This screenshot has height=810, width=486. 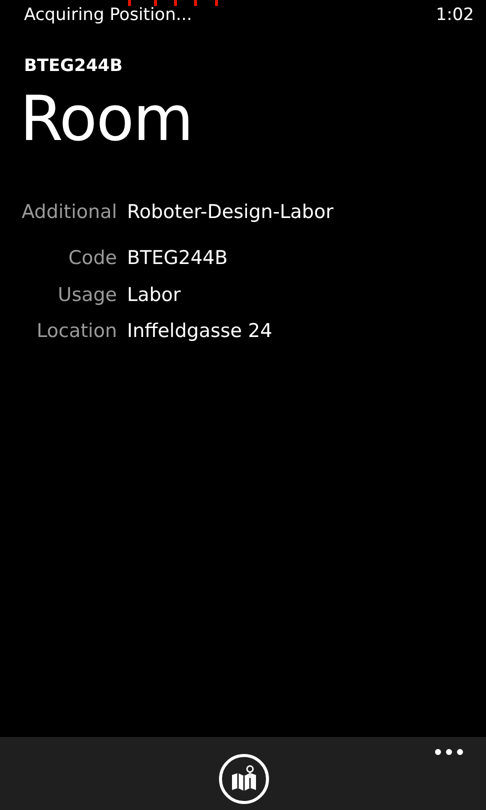 What do you see at coordinates (69, 212) in the screenshot?
I see `field-label: Additional` at bounding box center [69, 212].